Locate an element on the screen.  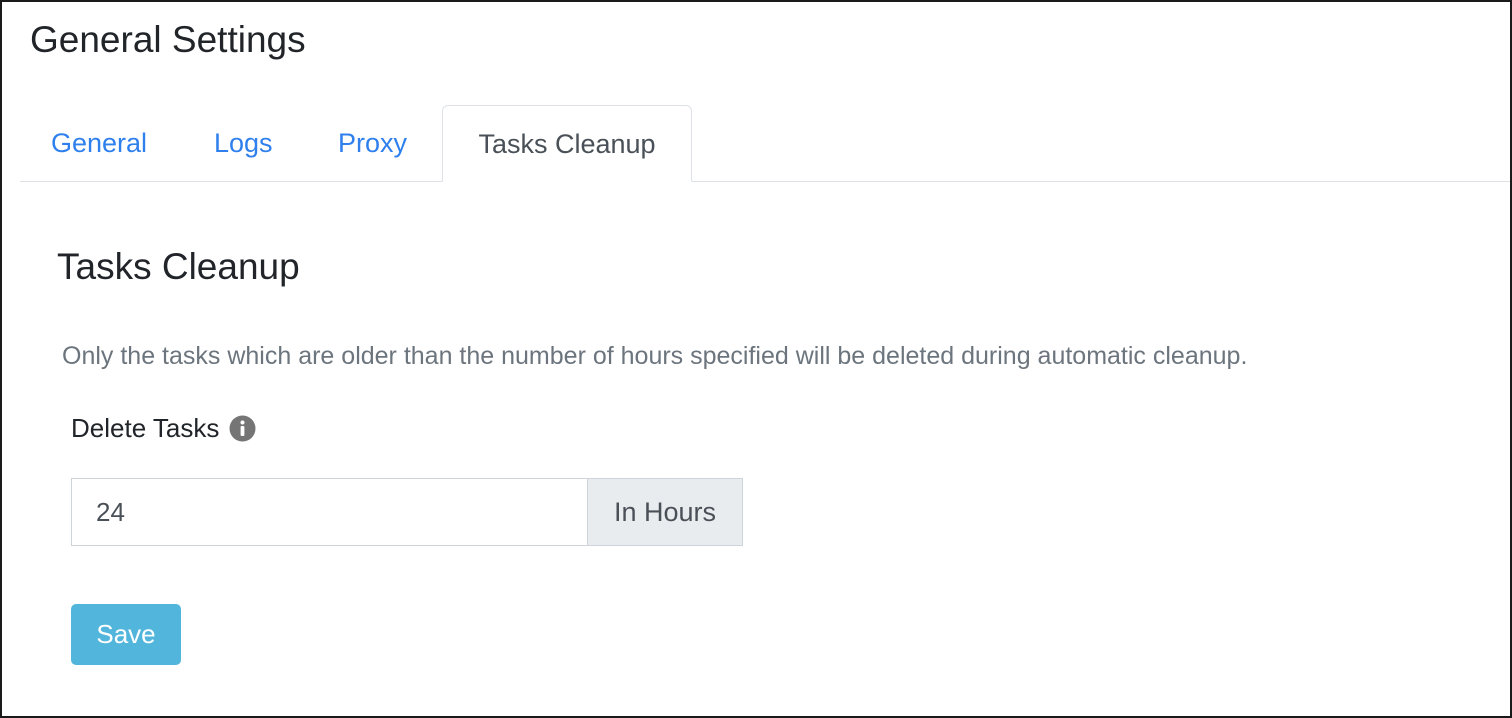
tab-general: General is located at coordinates (99, 143).